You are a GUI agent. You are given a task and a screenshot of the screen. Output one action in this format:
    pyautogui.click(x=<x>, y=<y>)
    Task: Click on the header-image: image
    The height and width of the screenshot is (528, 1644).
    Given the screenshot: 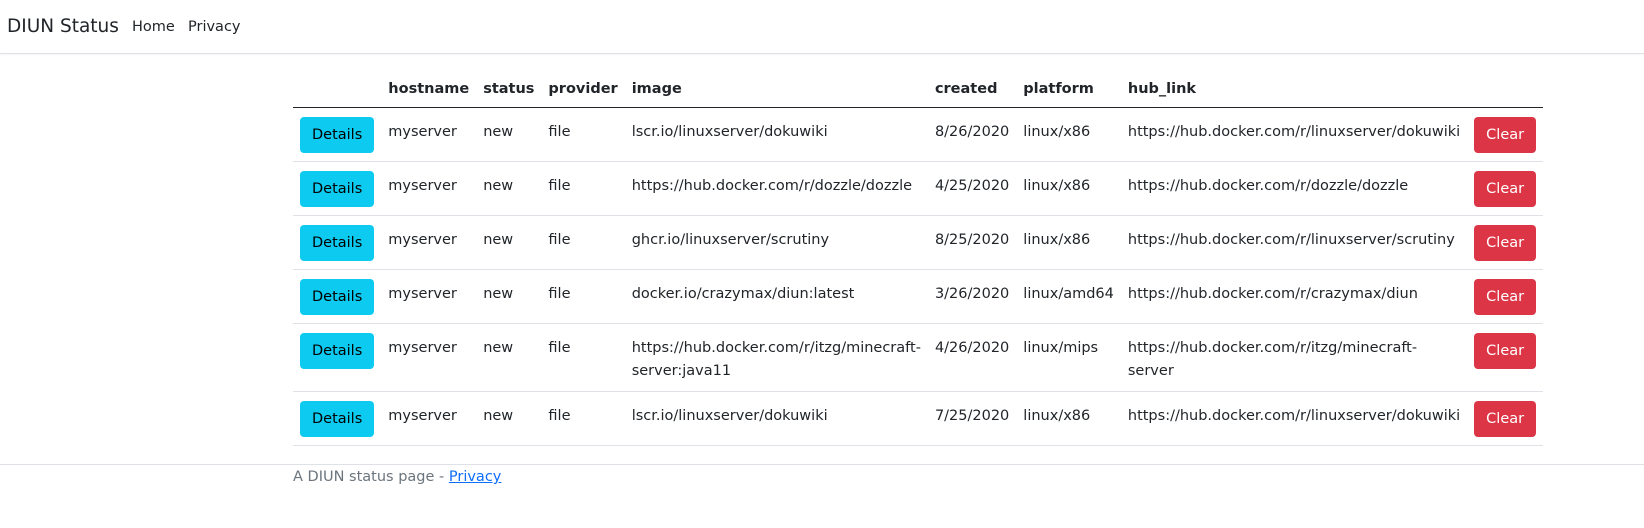 What is the action you would take?
    pyautogui.click(x=776, y=89)
    